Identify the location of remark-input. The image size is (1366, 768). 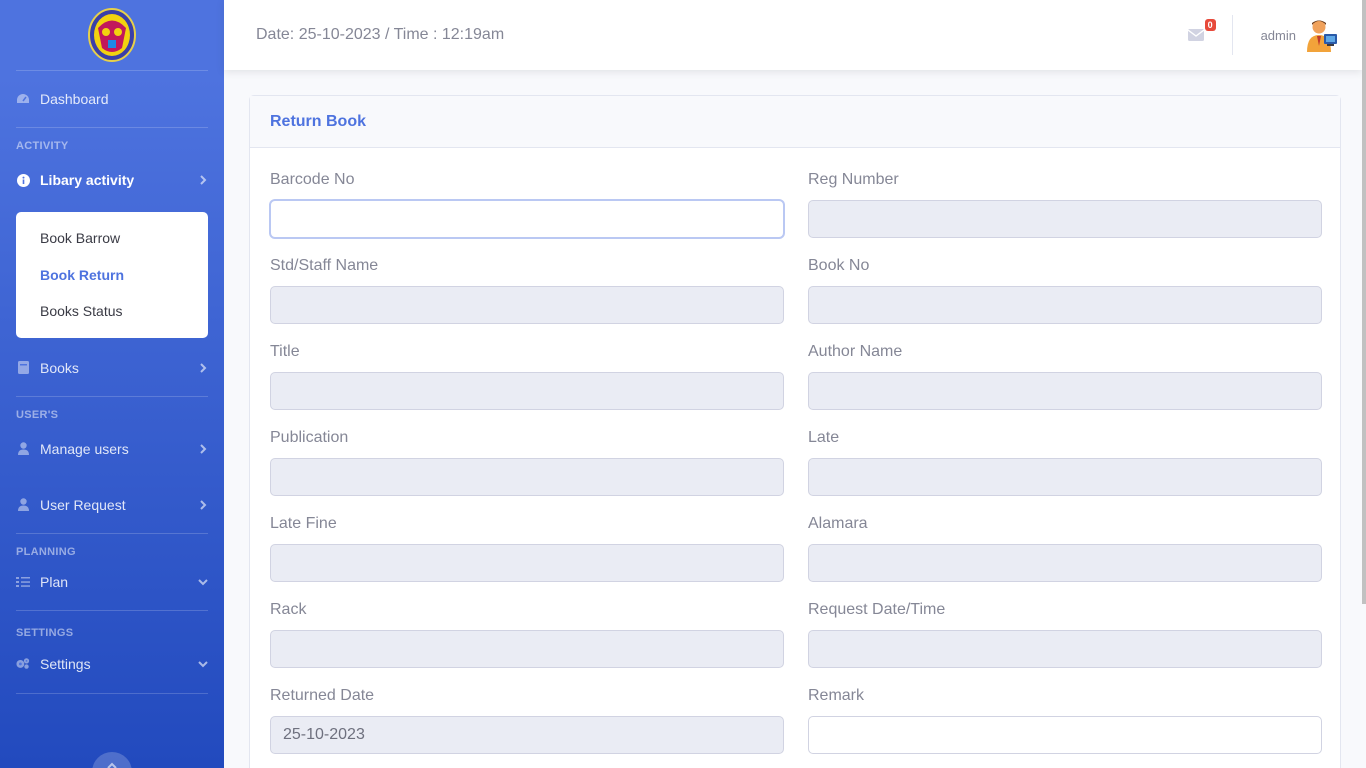
(1065, 735).